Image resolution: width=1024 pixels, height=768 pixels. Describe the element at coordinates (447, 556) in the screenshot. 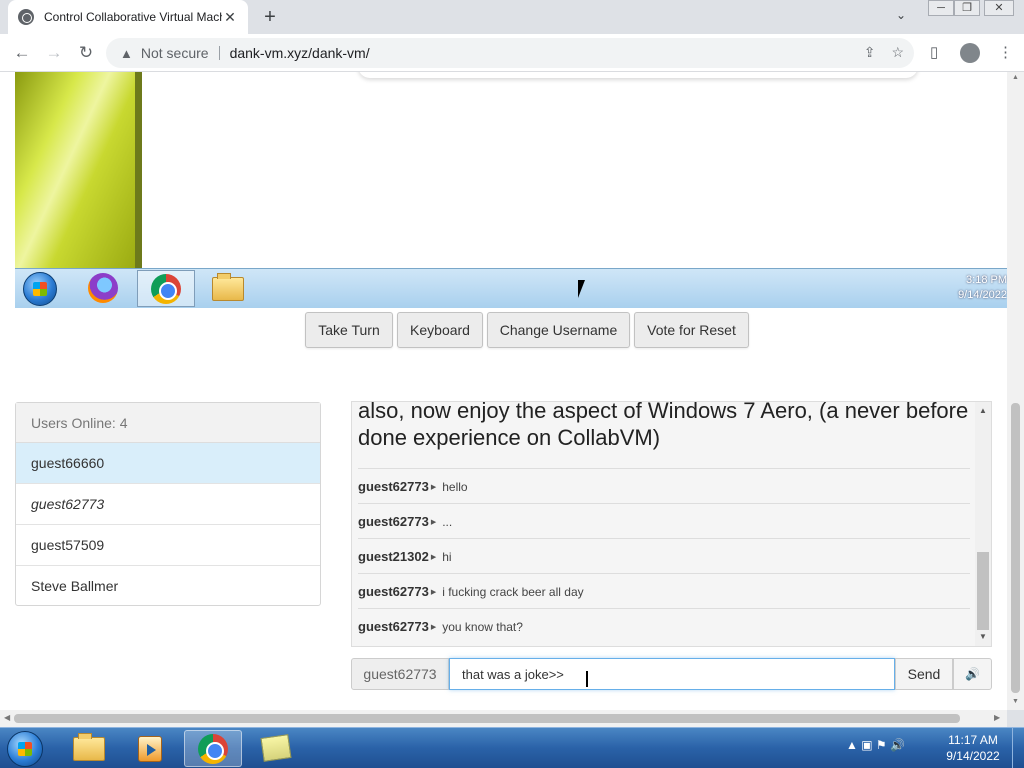

I see `chat-text: hi` at that location.